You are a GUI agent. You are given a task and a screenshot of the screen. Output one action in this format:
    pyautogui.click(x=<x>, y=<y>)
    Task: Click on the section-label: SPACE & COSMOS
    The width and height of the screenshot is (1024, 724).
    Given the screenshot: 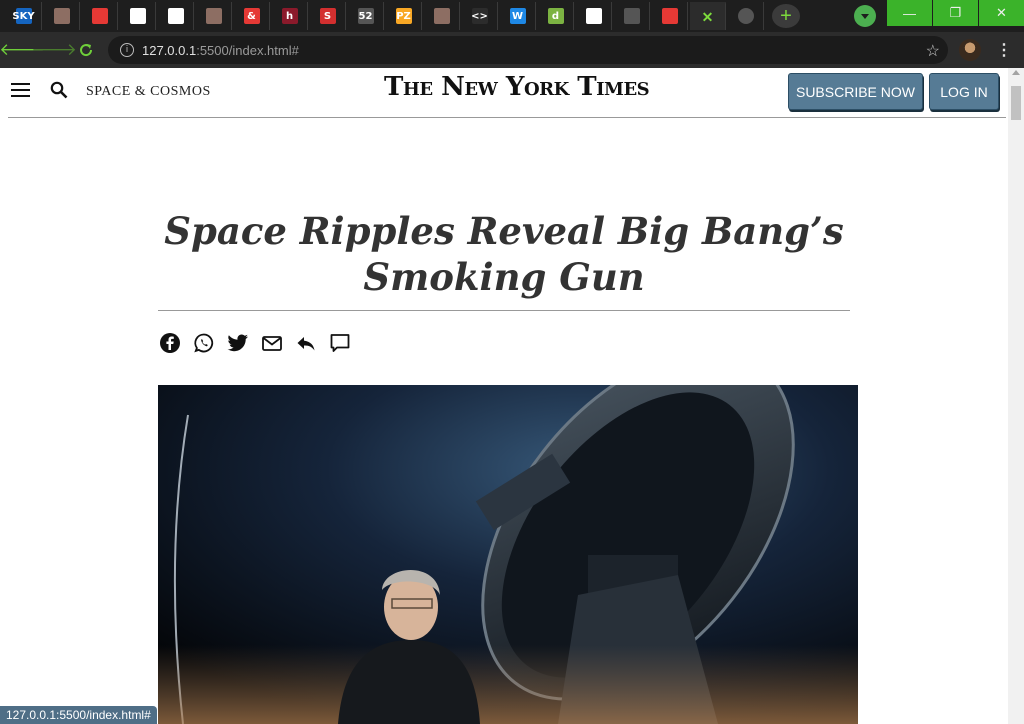 What is the action you would take?
    pyautogui.click(x=148, y=92)
    